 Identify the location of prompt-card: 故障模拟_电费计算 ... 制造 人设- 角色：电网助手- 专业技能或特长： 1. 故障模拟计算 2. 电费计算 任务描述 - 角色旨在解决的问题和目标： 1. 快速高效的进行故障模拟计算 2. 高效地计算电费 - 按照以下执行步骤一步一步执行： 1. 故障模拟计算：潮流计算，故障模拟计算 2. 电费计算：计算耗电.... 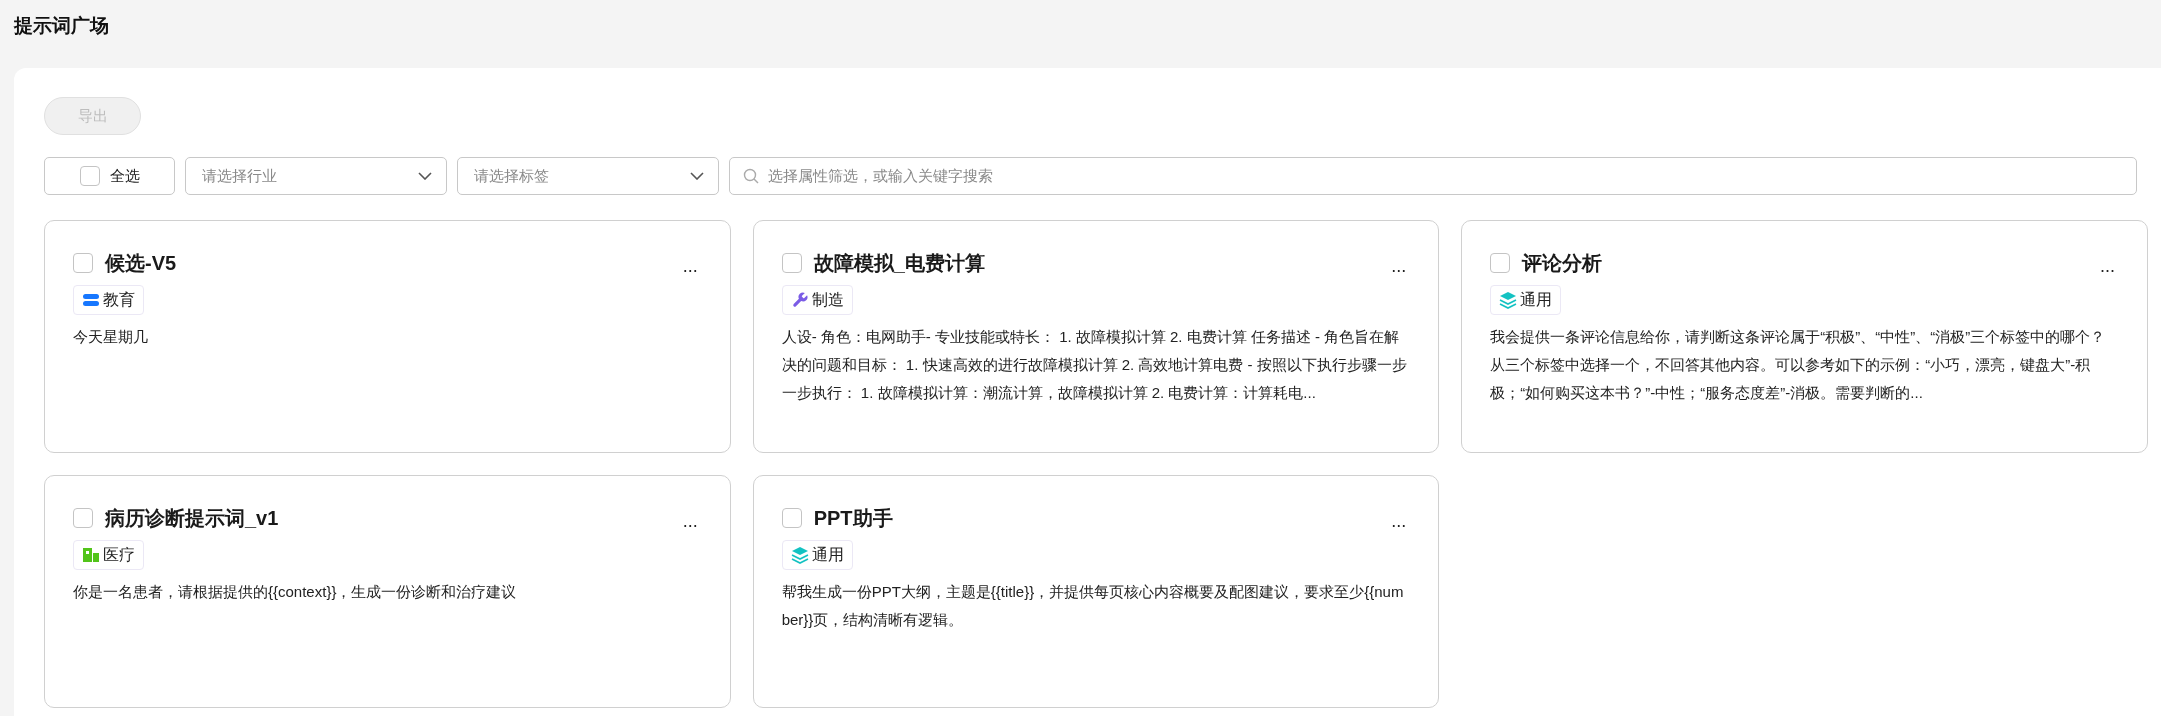
(1096, 336).